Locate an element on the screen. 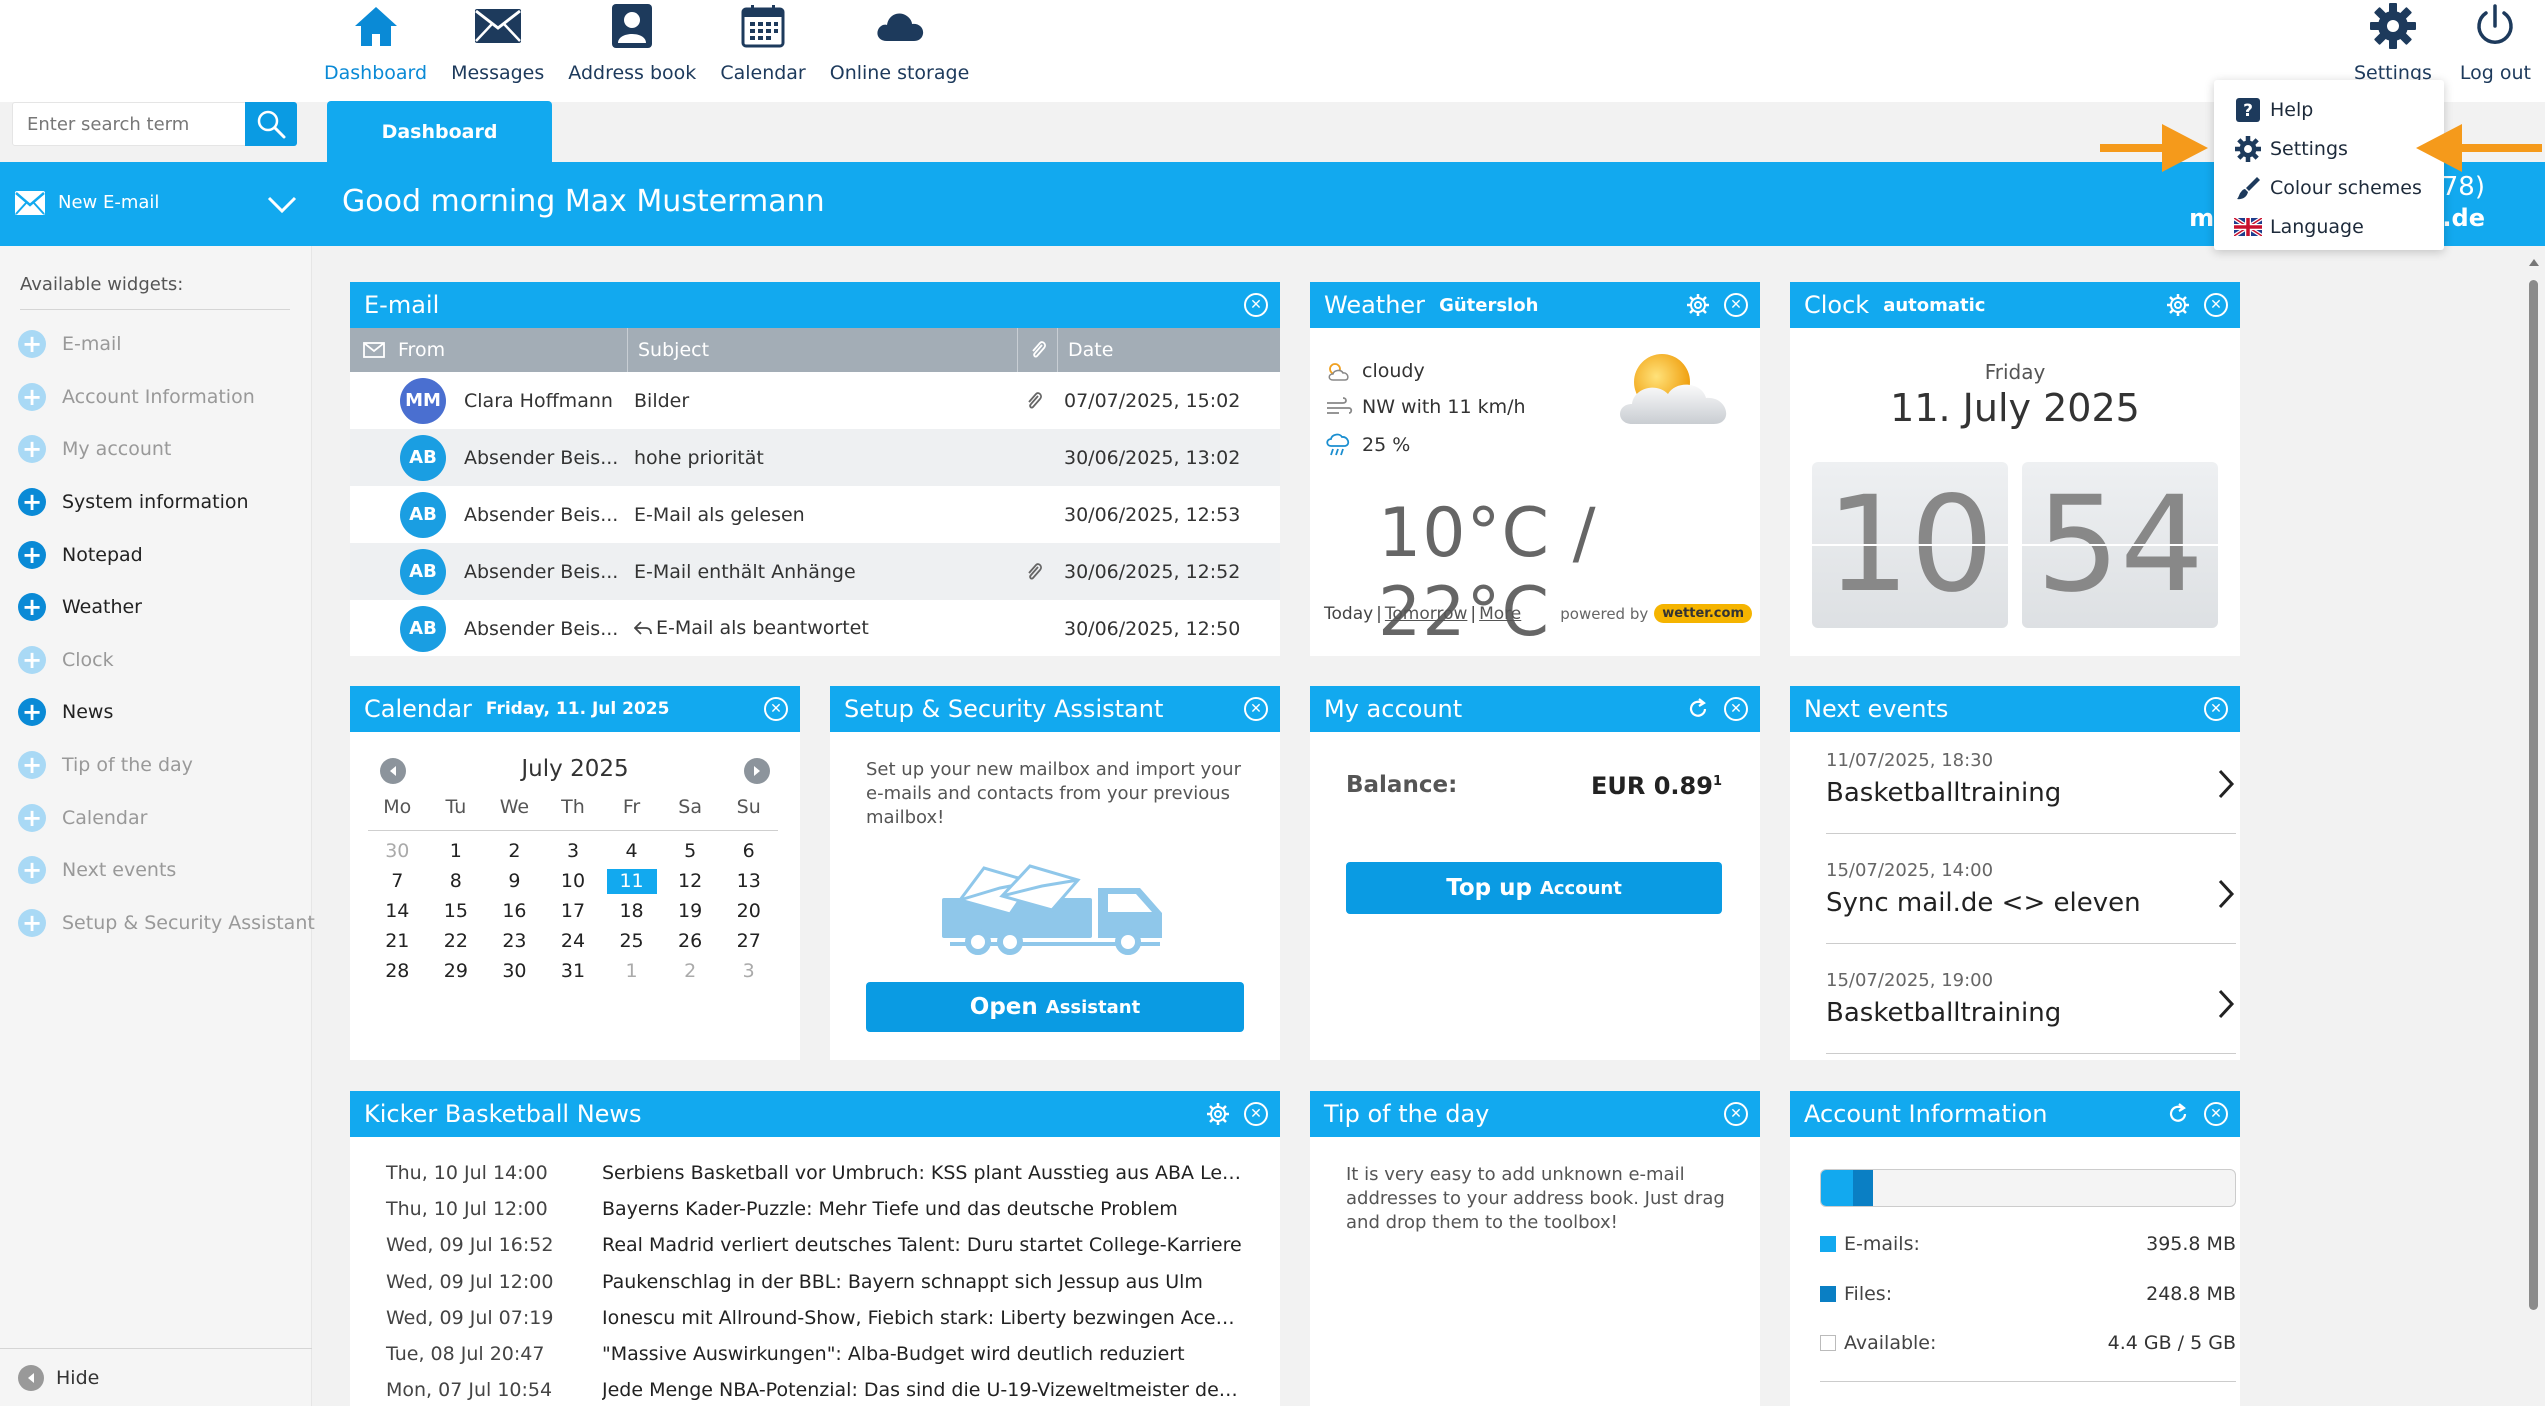 The image size is (2545, 1406). calendar-day: 22 is located at coordinates (456, 941).